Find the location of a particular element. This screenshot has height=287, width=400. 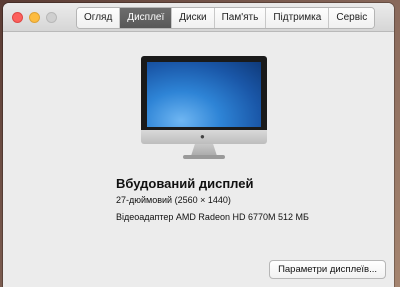

tab-support: Підтримка is located at coordinates (298, 18).